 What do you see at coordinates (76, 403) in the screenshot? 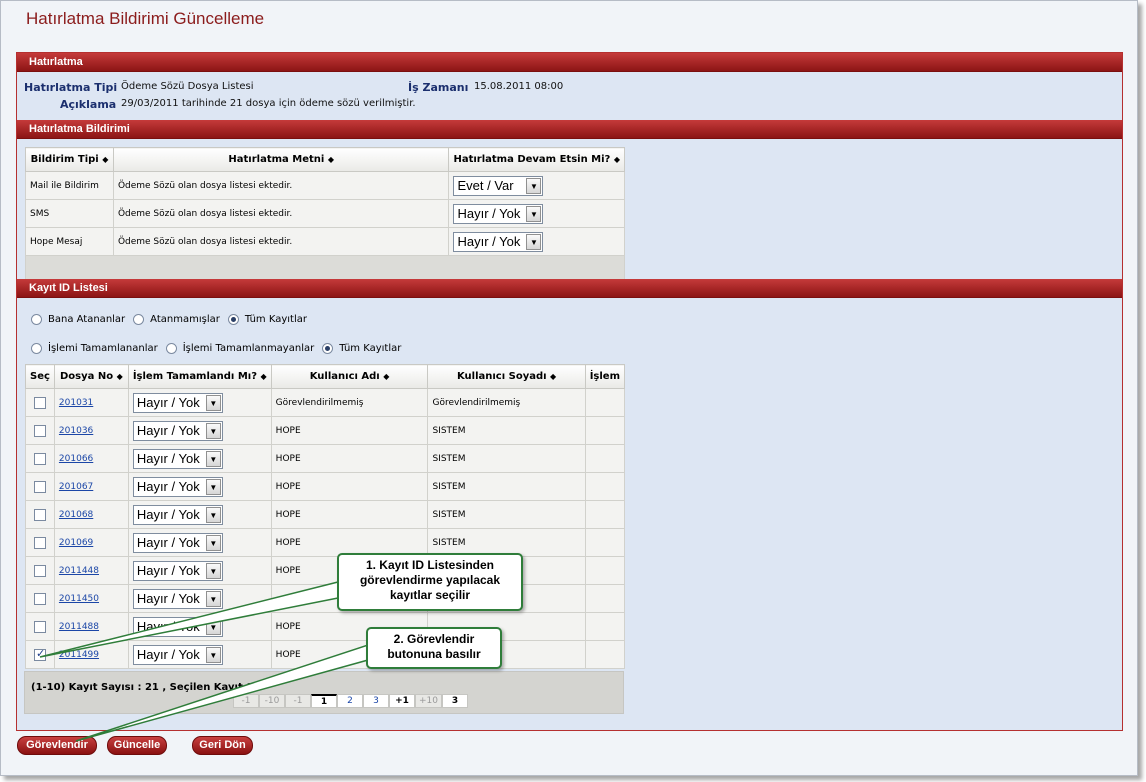
I see `dosya-no-link: 201031` at bounding box center [76, 403].